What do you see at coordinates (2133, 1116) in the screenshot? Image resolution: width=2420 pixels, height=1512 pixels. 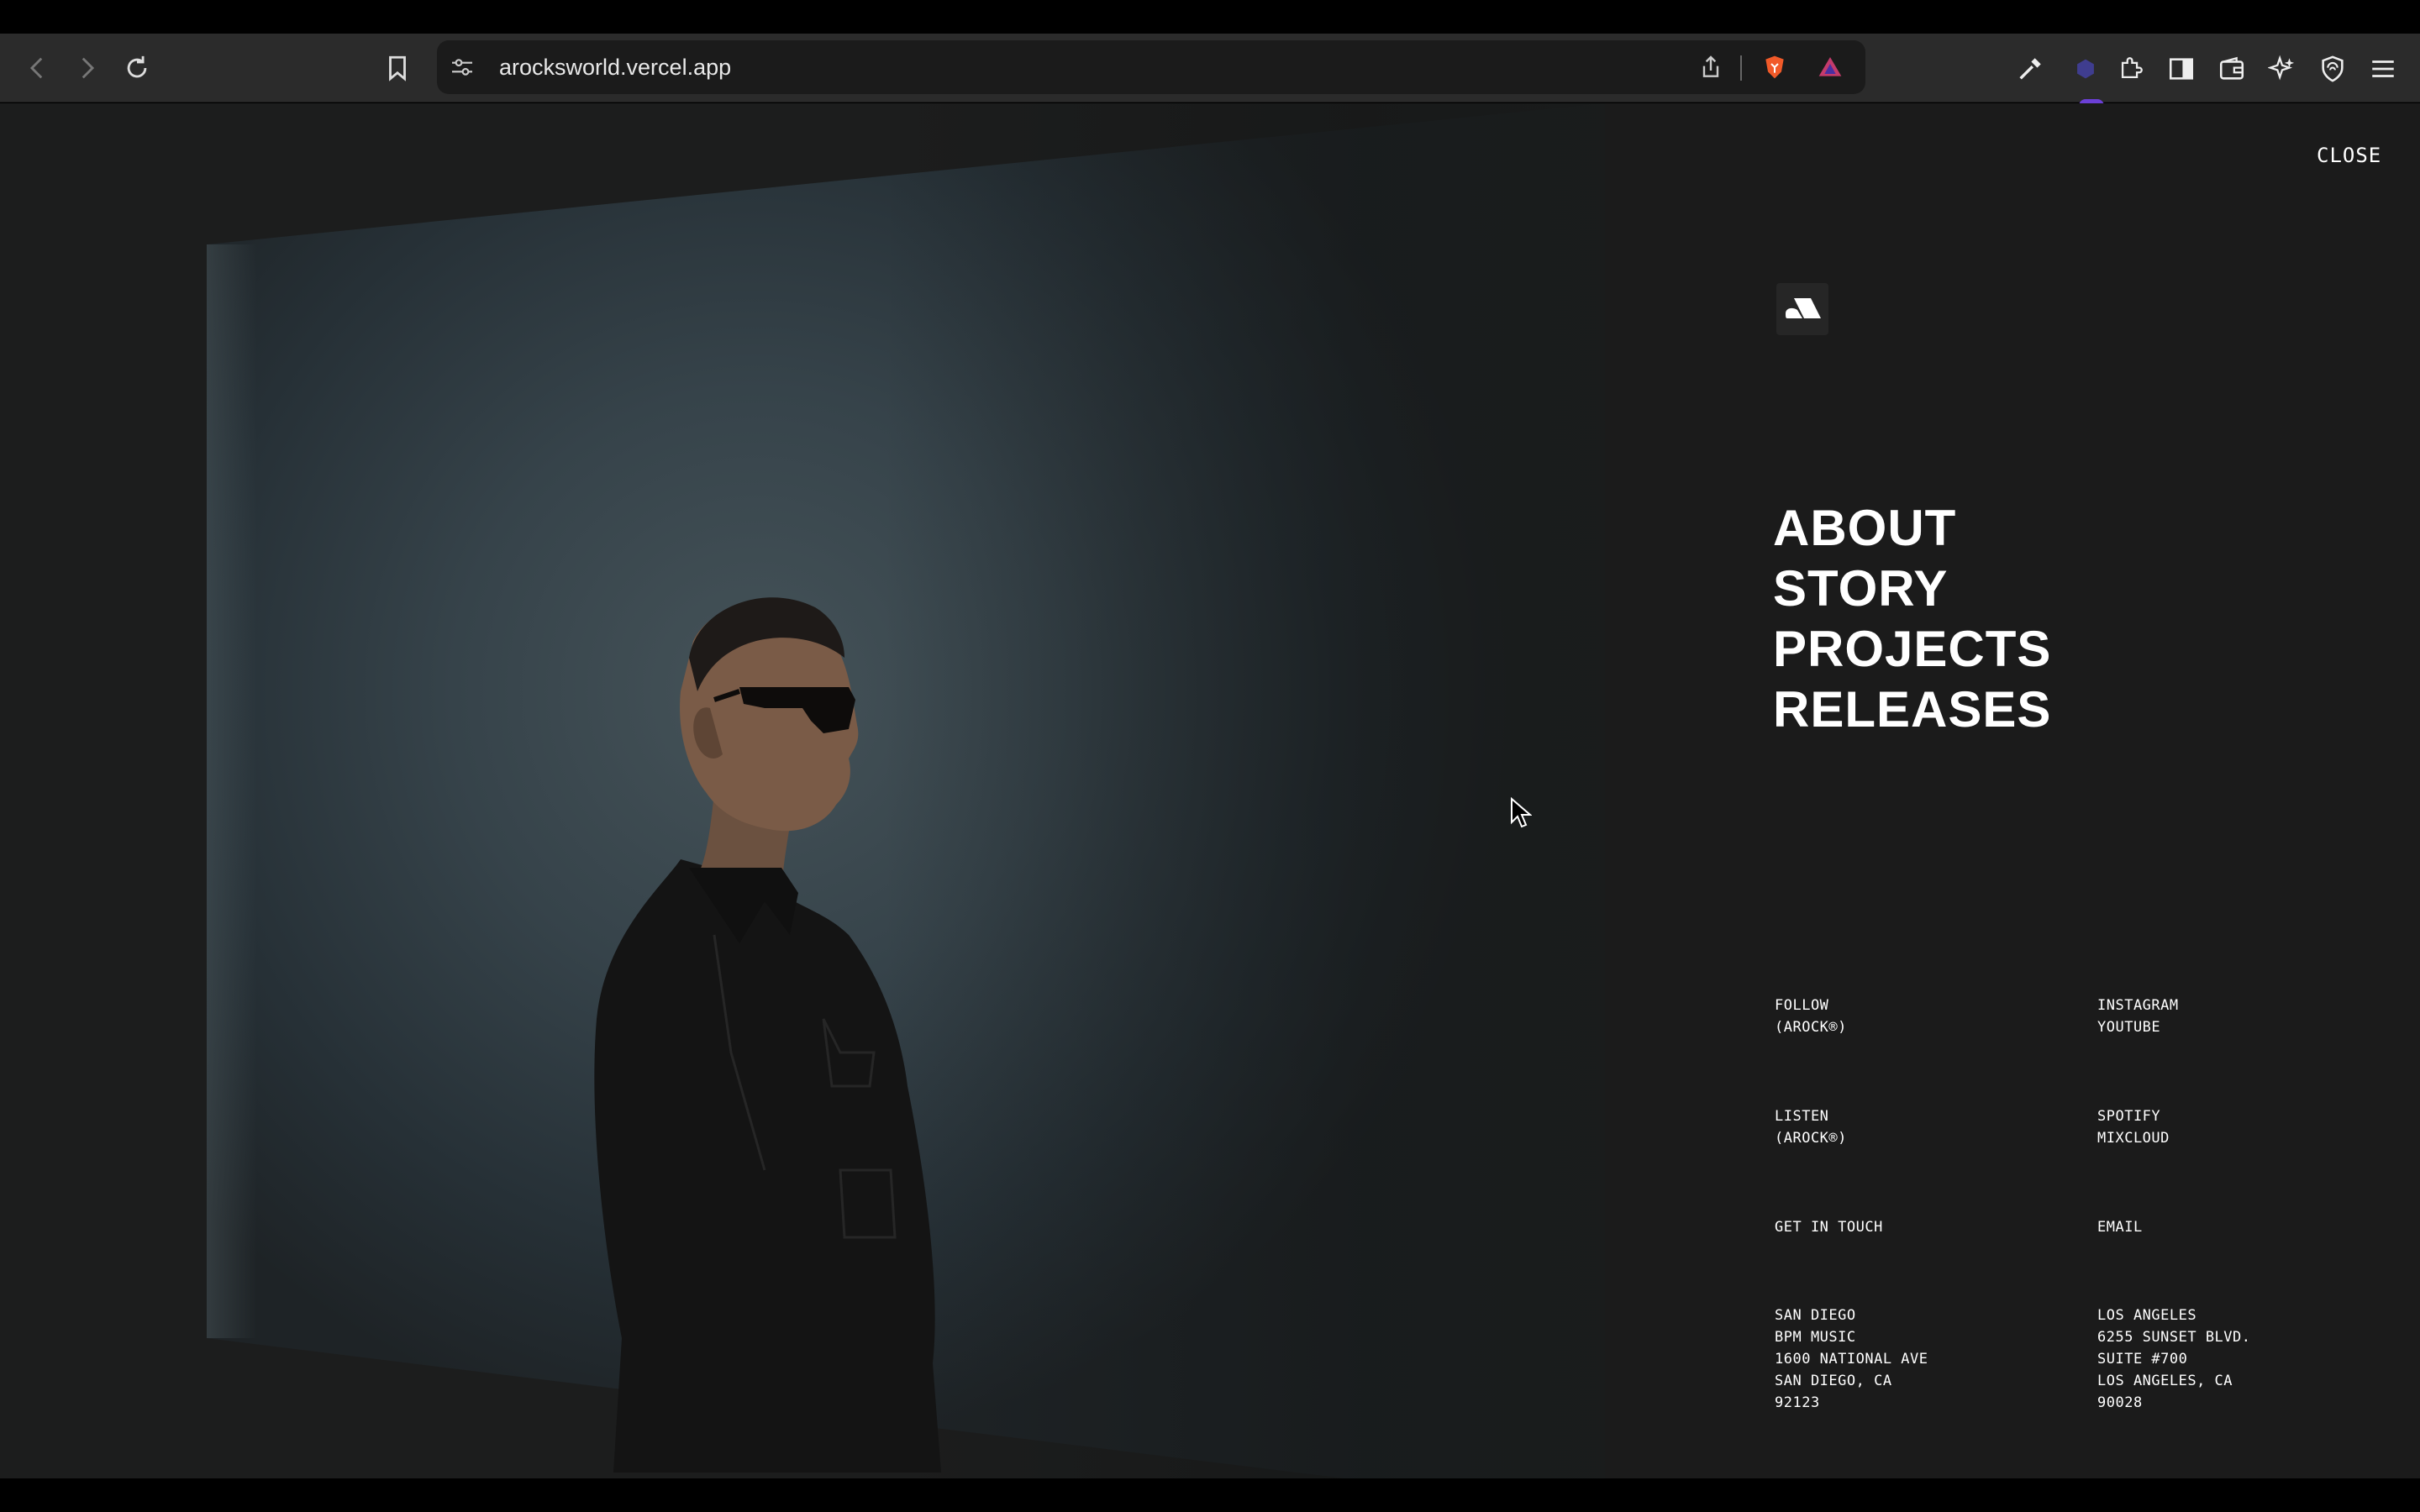 I see `spotify-link: SPOTIFY` at bounding box center [2133, 1116].